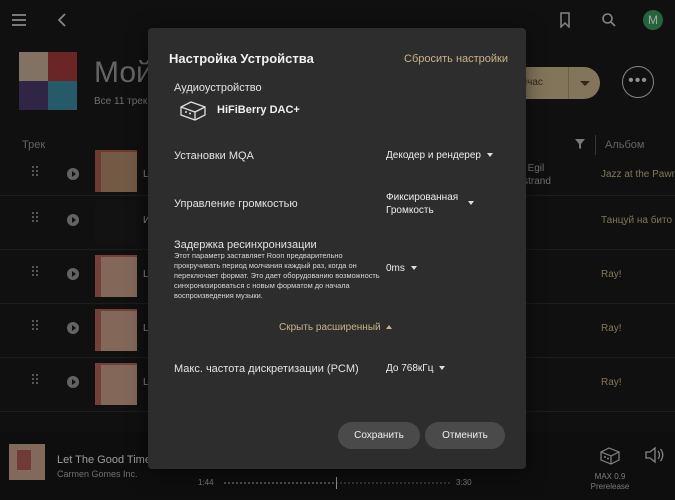  I want to click on reset-settings-link: Сбросить настройки, so click(456, 59).